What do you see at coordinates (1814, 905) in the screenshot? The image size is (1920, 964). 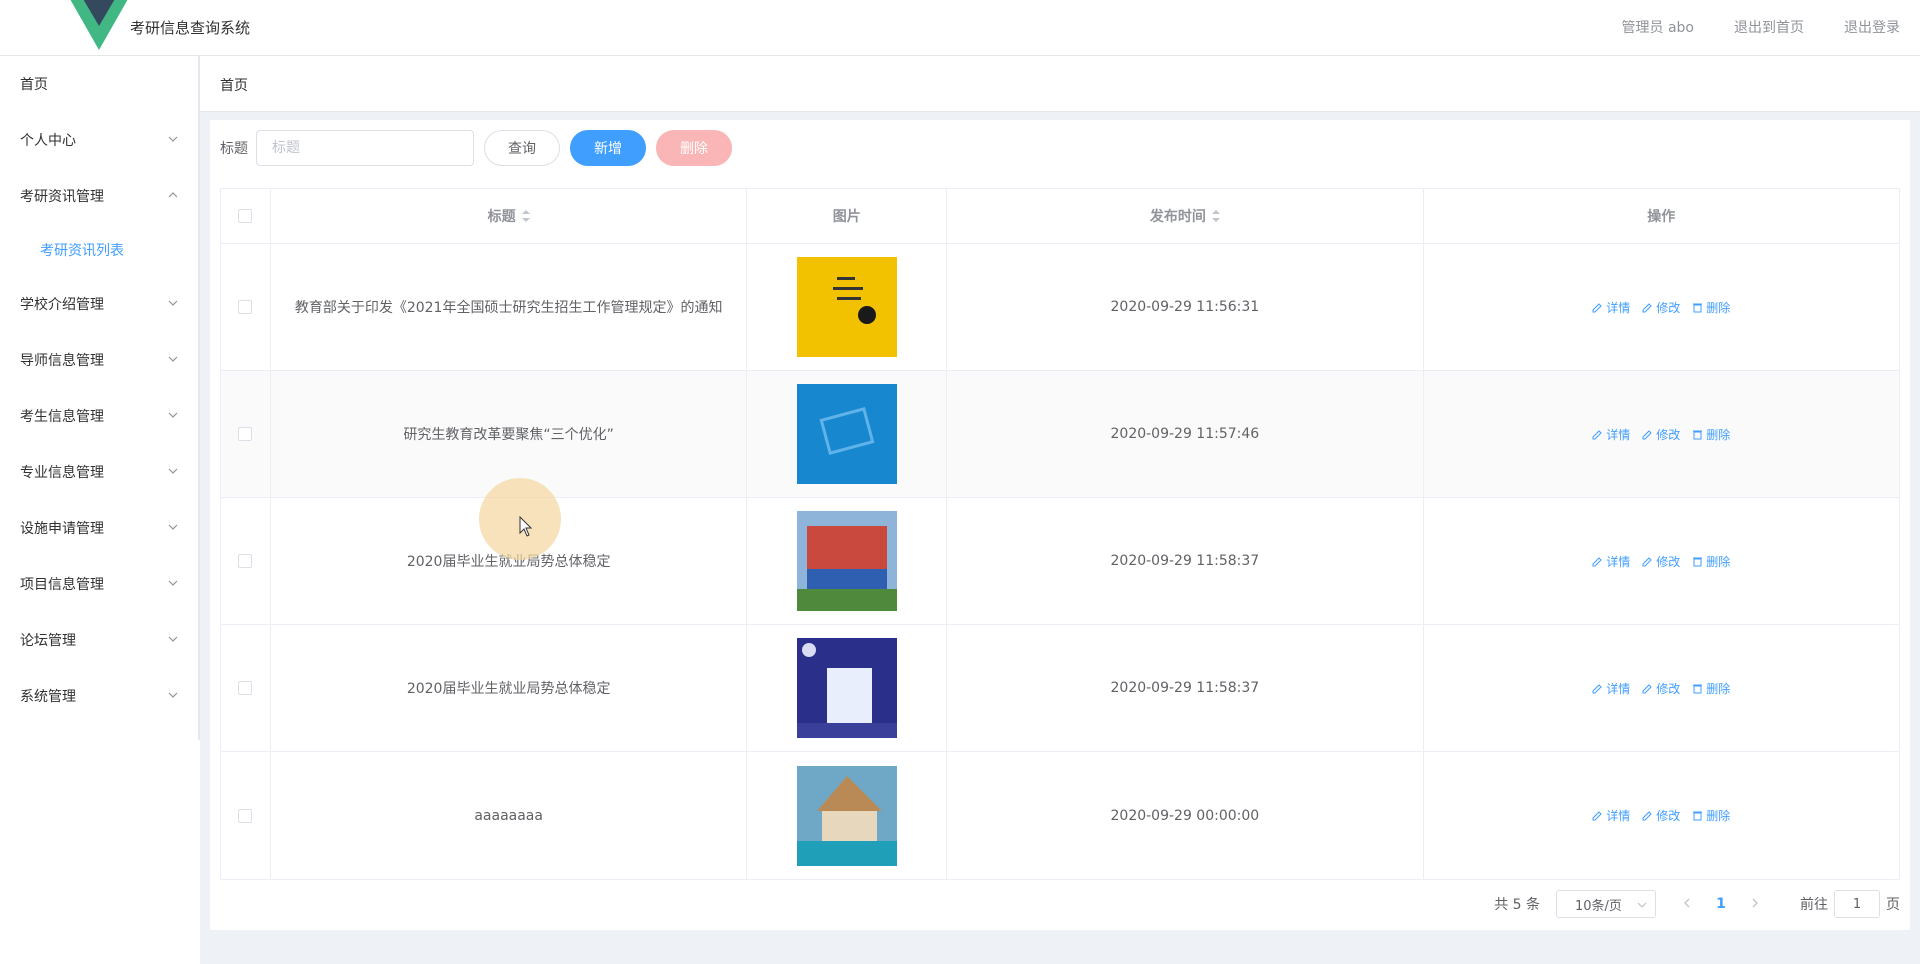 I see `goto-label: 前往` at bounding box center [1814, 905].